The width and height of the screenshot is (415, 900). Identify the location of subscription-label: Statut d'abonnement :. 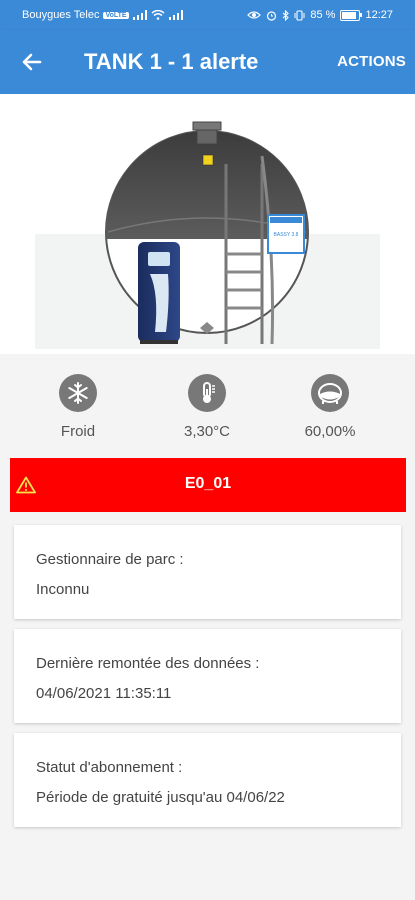
(109, 767).